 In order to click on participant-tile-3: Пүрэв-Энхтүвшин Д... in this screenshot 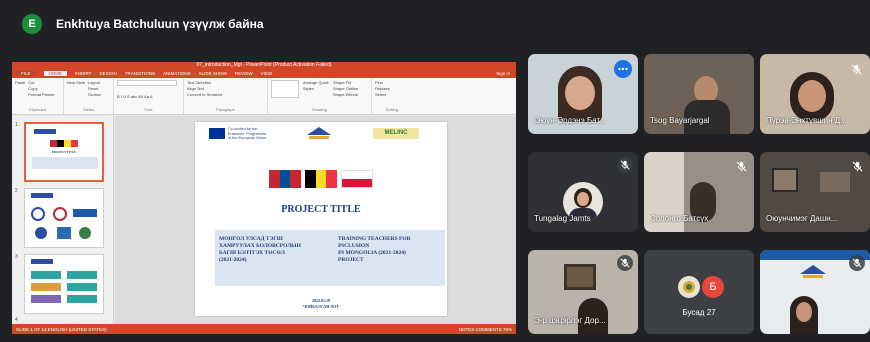, I will do `click(815, 94)`.